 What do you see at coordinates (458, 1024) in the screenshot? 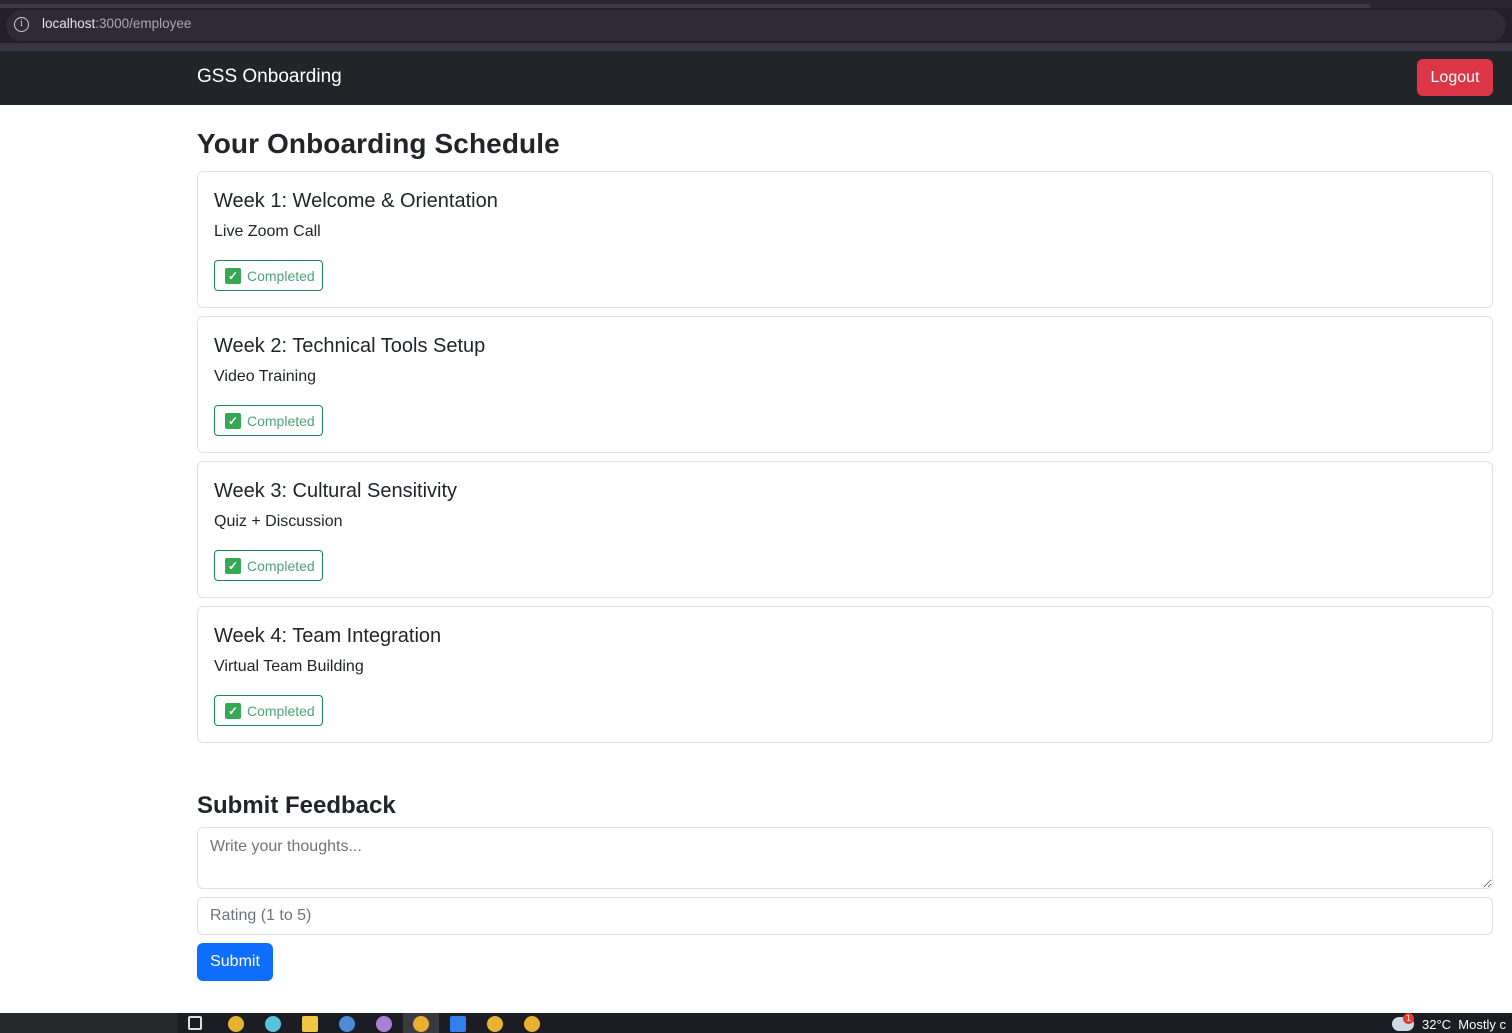
I see `vscode-icon` at bounding box center [458, 1024].